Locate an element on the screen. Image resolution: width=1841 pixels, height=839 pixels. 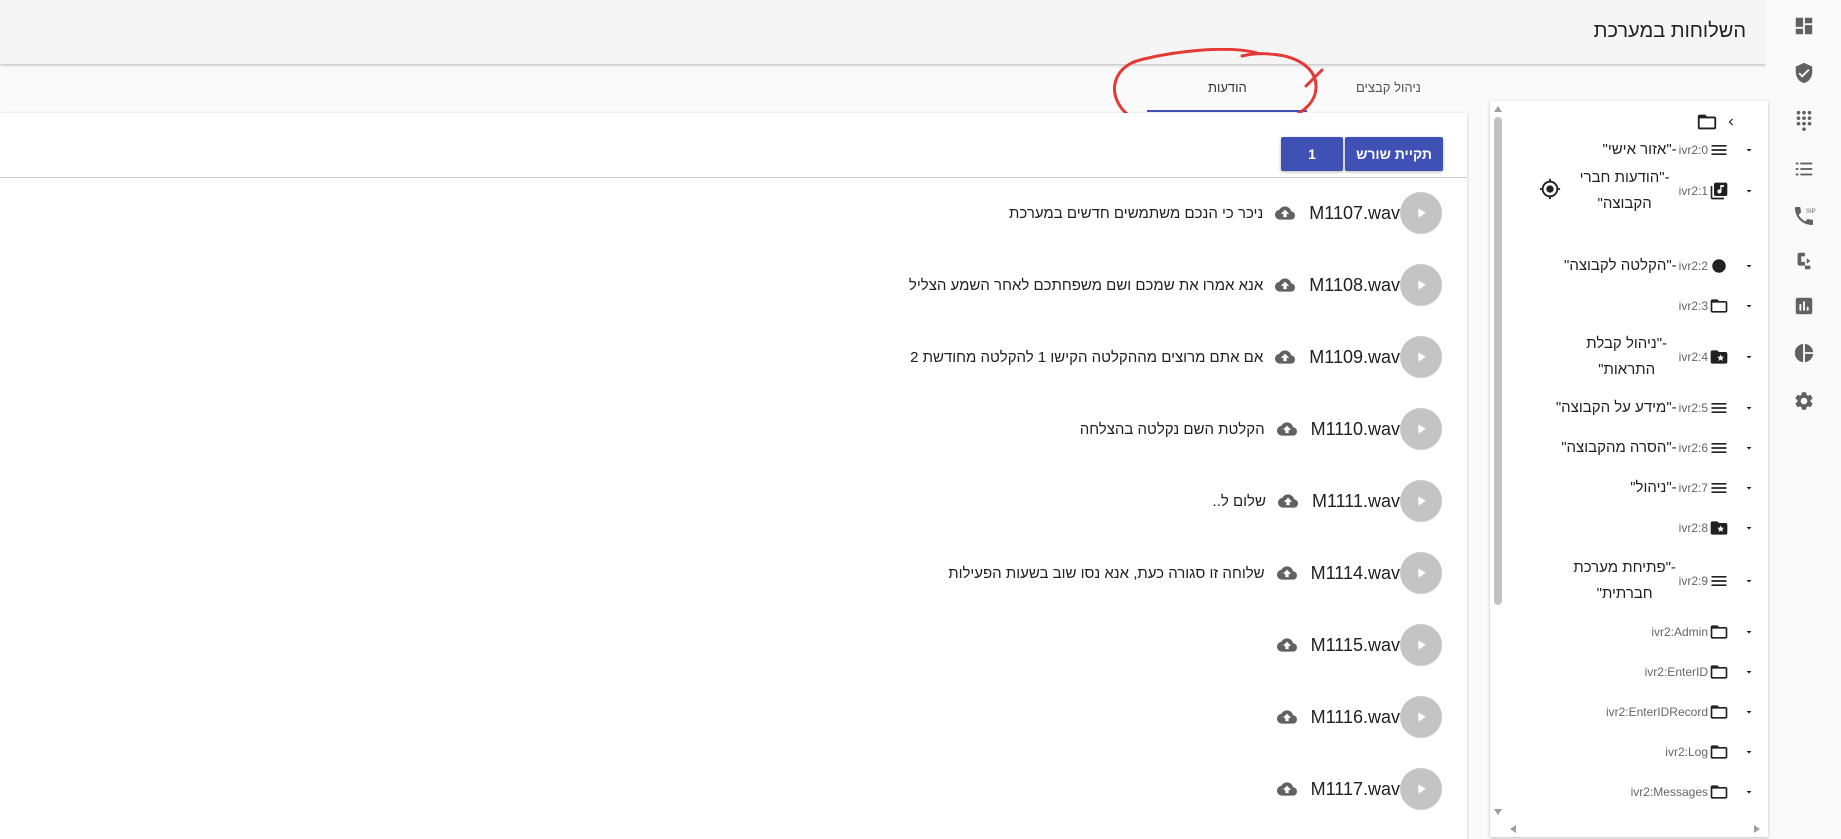
collapse-chevron-icon is located at coordinates (1731, 122).